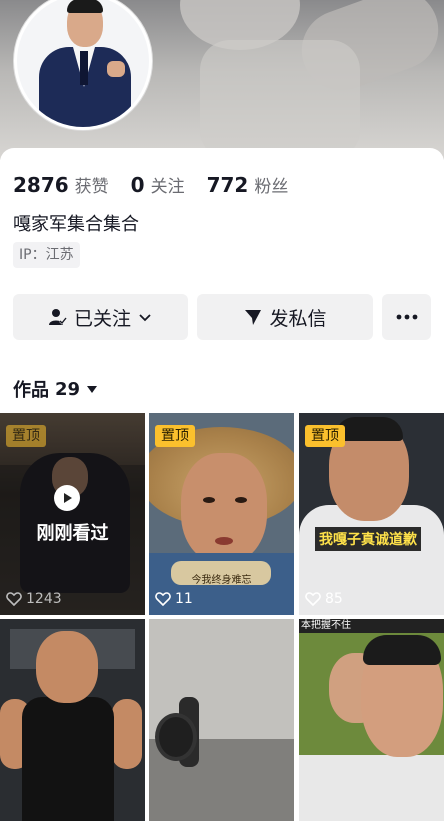 Image resolution: width=444 pixels, height=821 pixels. Describe the element at coordinates (67, 498) in the screenshot. I see `play-icon` at that location.